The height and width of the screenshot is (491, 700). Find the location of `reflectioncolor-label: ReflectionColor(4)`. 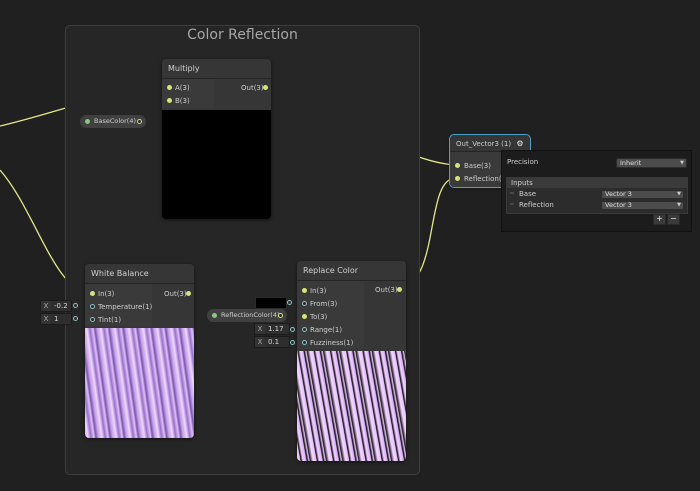

reflectioncolor-label: ReflectionColor(4) is located at coordinates (250, 315).